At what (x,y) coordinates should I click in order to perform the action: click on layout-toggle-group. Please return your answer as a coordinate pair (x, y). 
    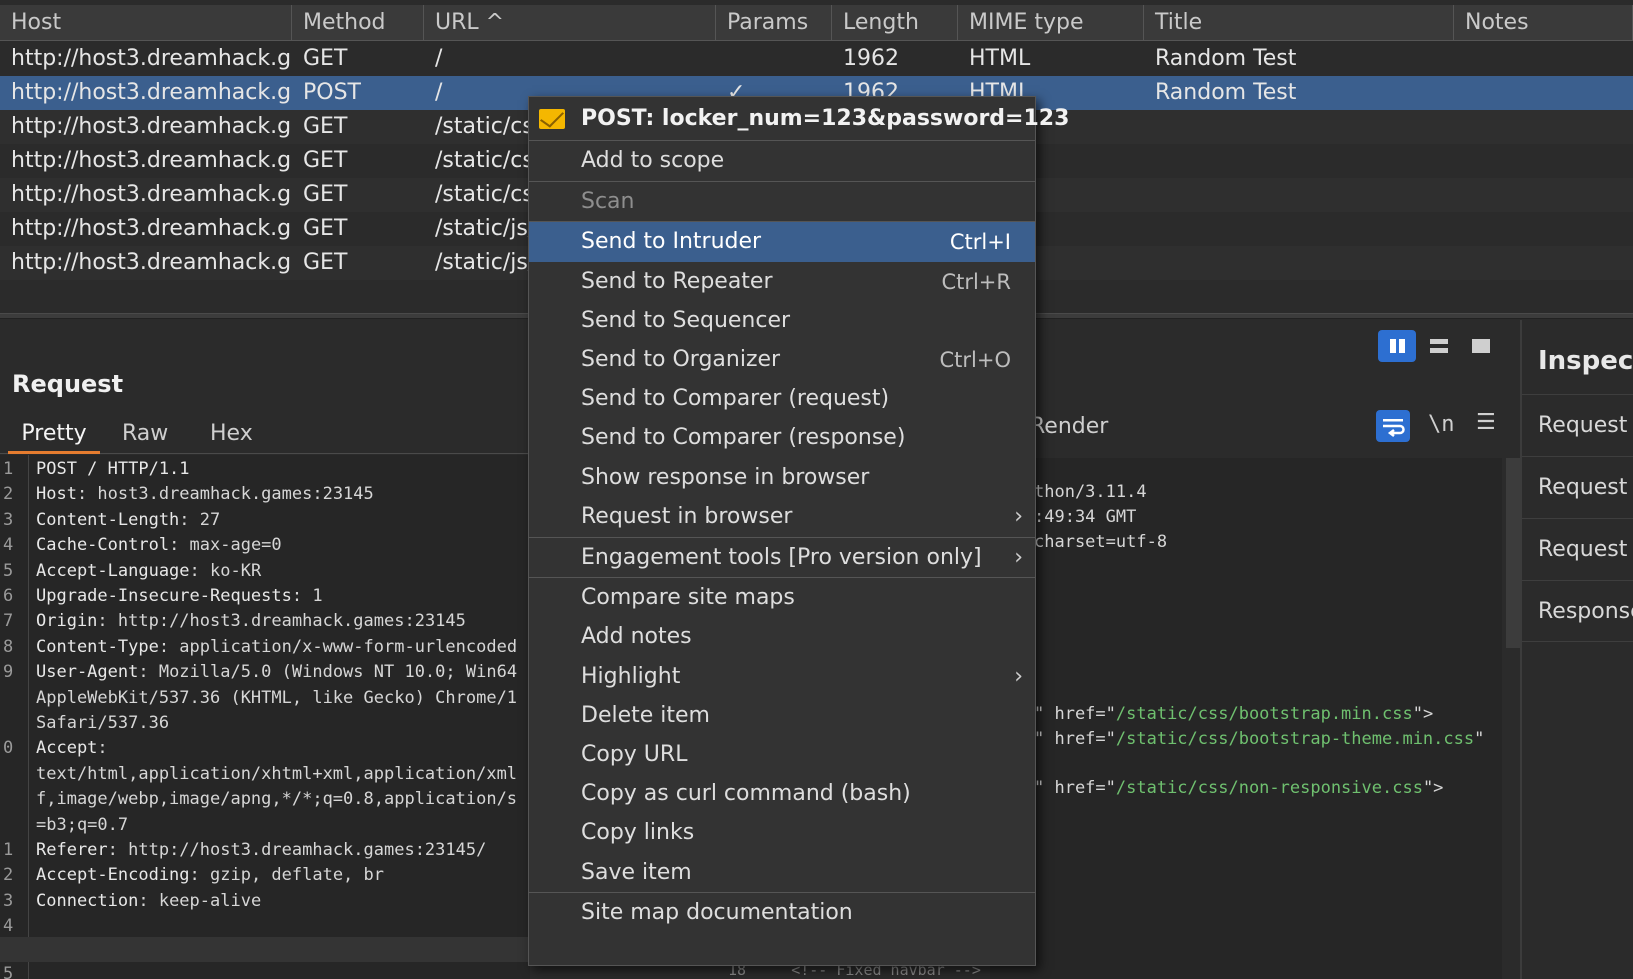
    Looking at the image, I should click on (1443, 347).